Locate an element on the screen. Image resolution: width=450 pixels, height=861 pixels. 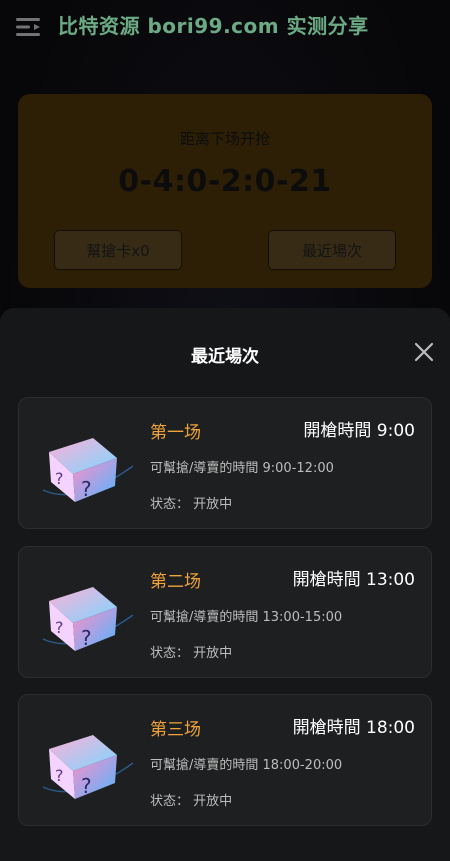
session-start-time: 開槍時間 13:00 is located at coordinates (353, 580).